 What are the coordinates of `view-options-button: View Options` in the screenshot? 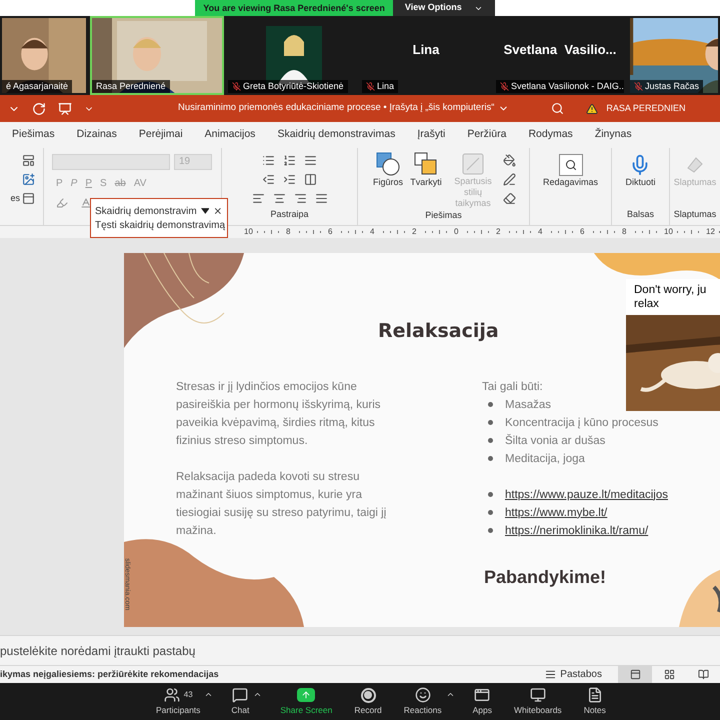 It's located at (443, 8).